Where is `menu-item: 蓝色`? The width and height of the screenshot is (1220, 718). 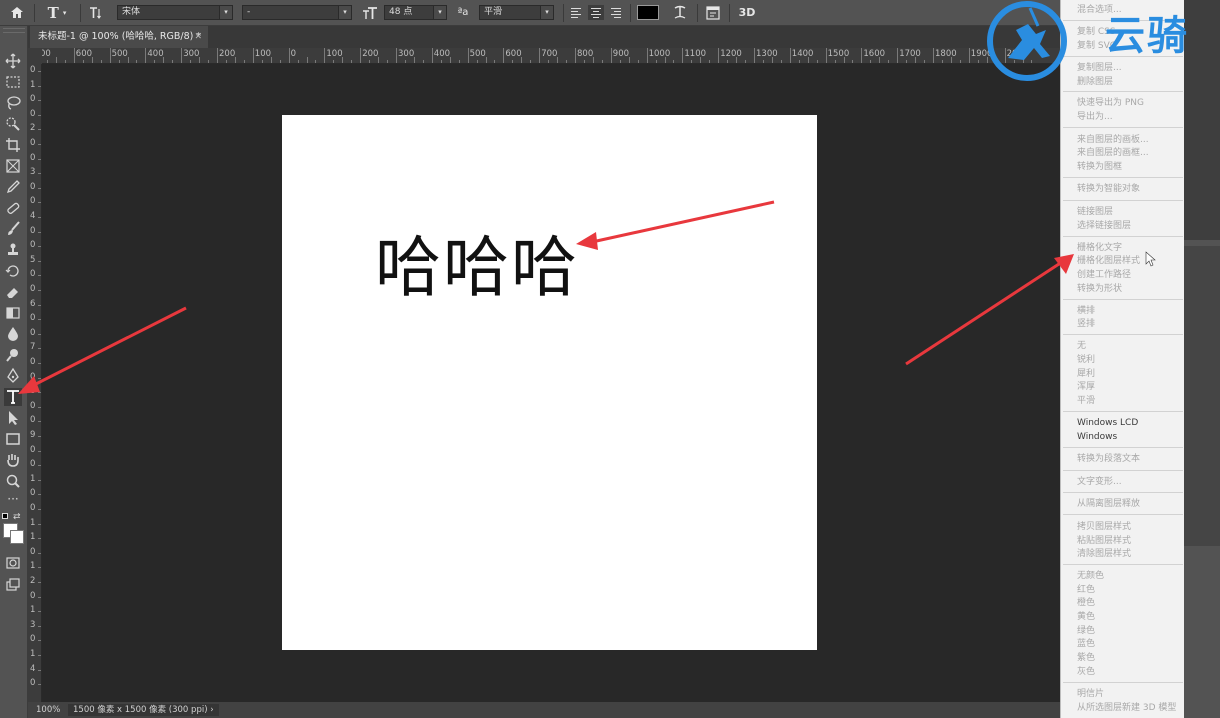 menu-item: 蓝色 is located at coordinates (1086, 644).